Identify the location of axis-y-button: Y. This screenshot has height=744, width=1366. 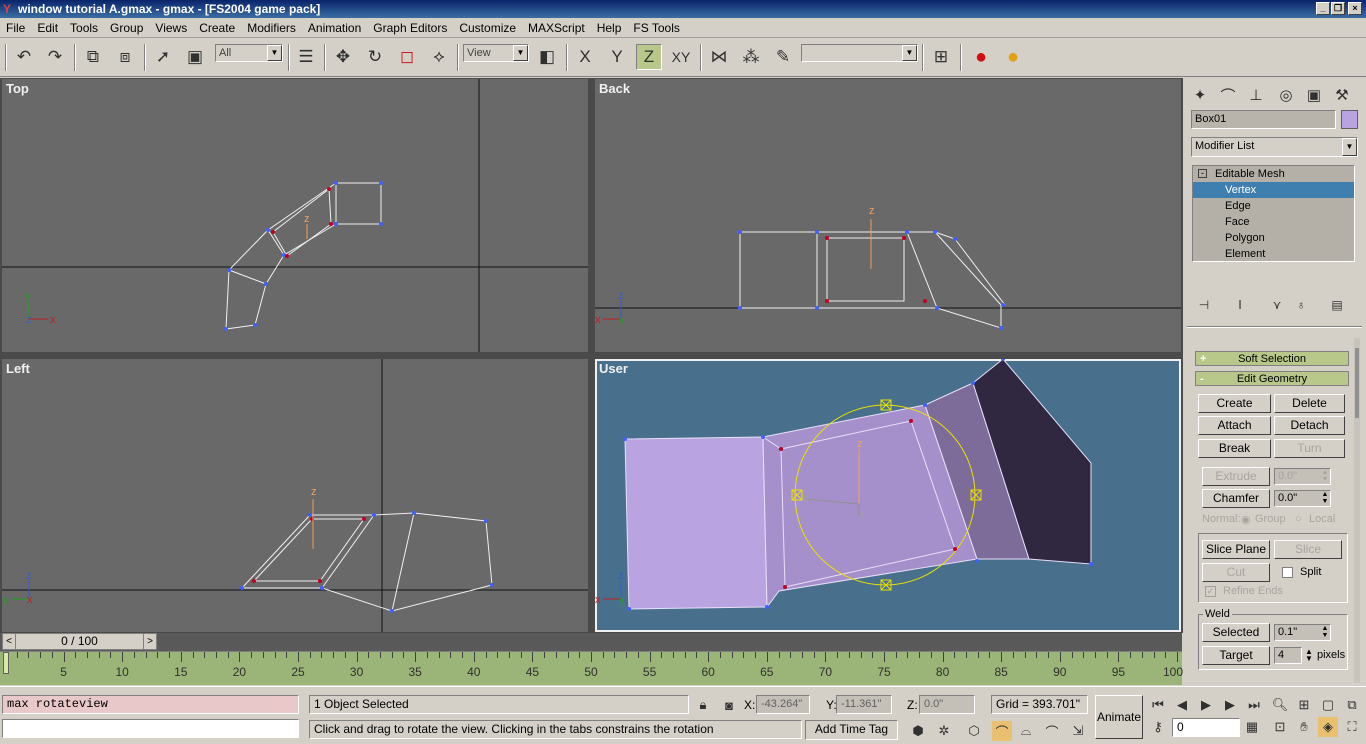
(617, 57).